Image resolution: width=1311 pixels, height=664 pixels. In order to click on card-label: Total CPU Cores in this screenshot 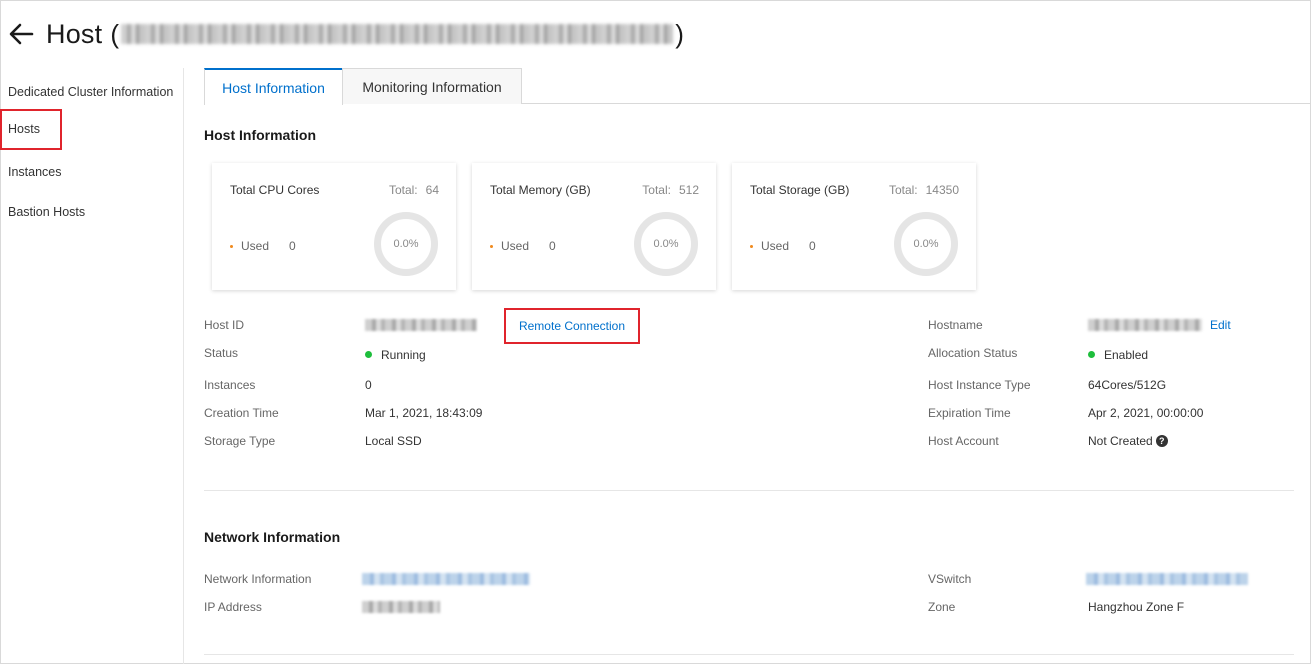, I will do `click(275, 190)`.